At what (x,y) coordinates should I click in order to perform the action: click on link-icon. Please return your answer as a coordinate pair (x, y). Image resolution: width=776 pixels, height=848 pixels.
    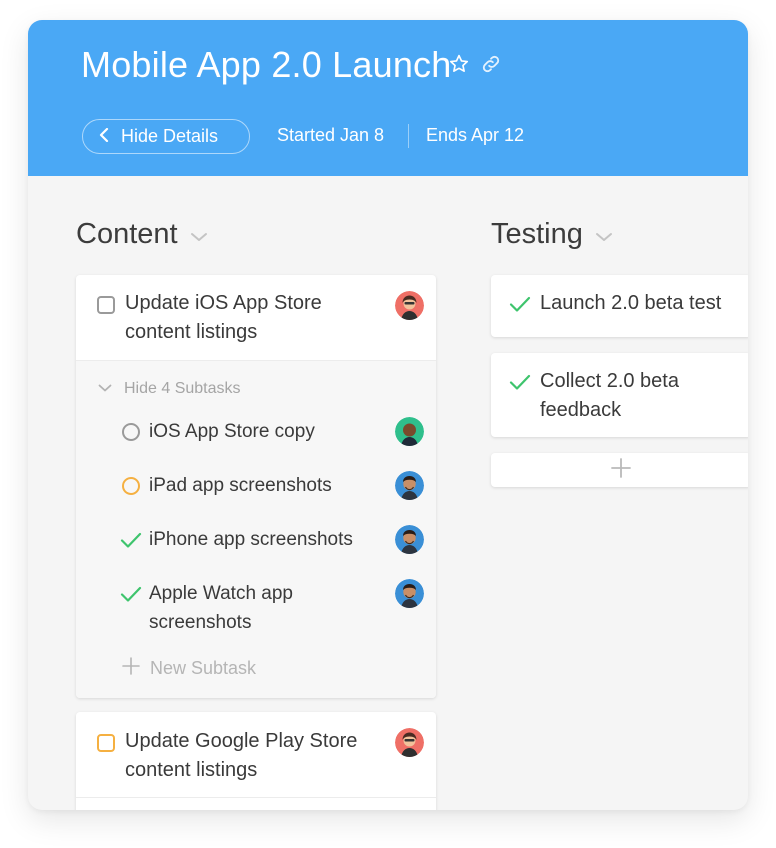
    Looking at the image, I should click on (491, 64).